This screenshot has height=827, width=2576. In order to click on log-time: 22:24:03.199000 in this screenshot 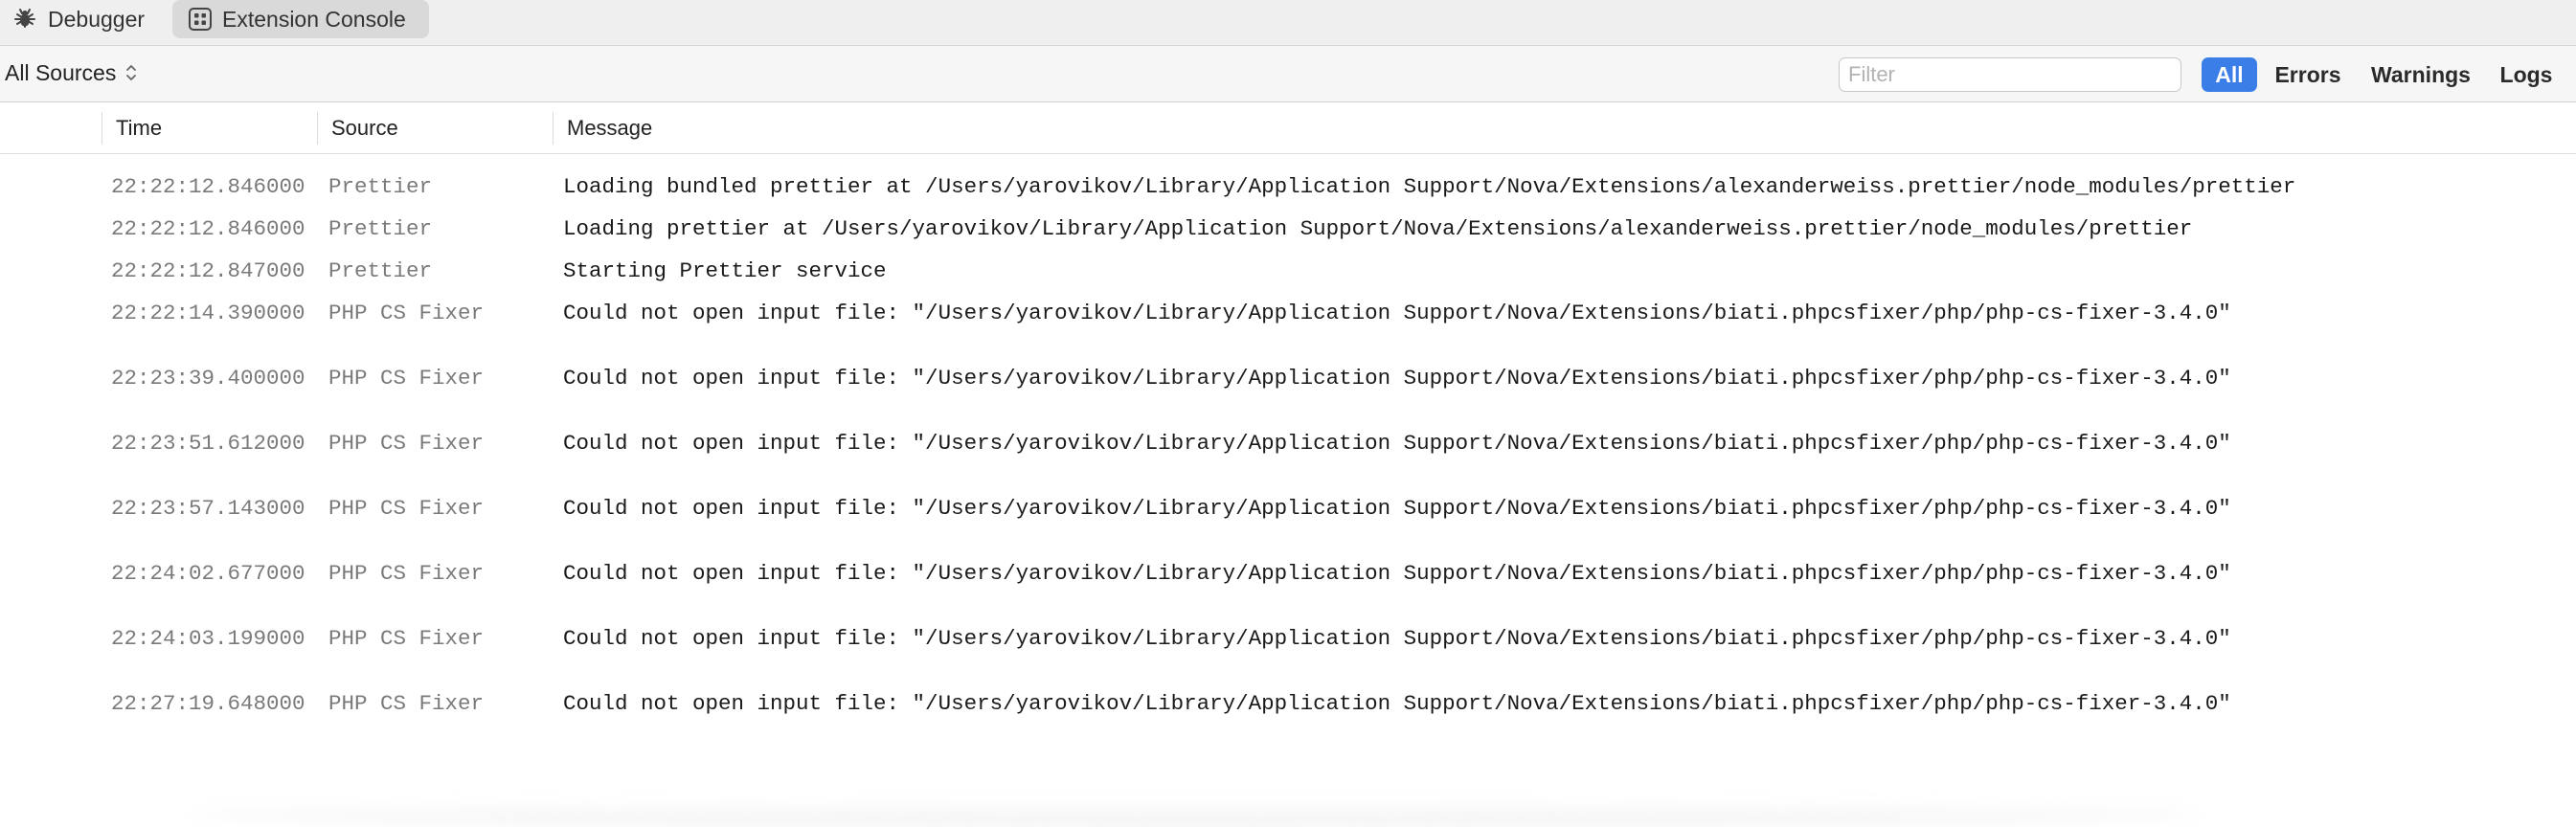, I will do `click(208, 639)`.